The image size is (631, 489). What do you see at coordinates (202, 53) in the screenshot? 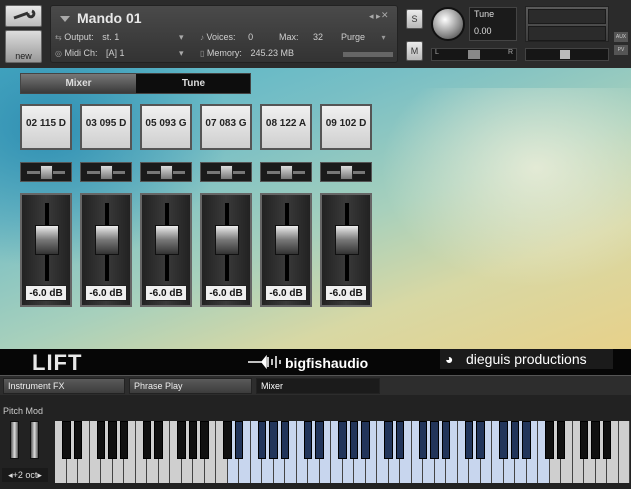
I see `memory-icon: ▯` at bounding box center [202, 53].